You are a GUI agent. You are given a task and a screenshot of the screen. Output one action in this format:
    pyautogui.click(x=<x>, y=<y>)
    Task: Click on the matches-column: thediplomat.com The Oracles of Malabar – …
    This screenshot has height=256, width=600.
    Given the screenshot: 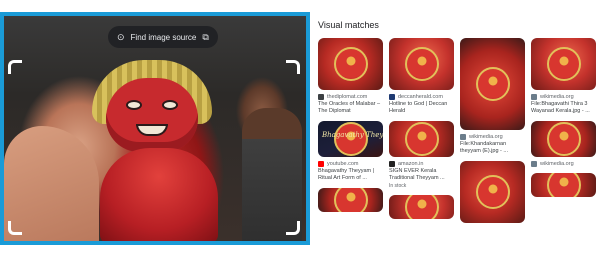 What is the action you would take?
    pyautogui.click(x=350, y=147)
    